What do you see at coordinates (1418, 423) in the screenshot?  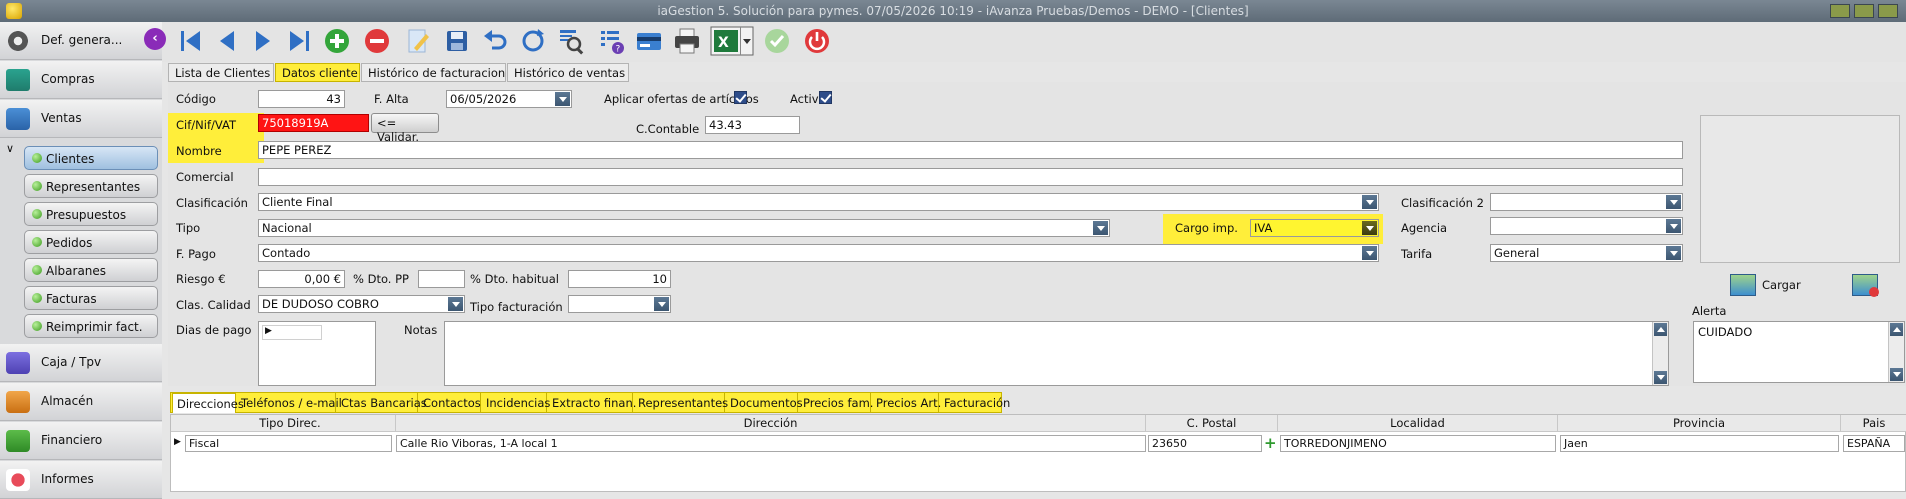 I see `column-header: Localidad` at bounding box center [1418, 423].